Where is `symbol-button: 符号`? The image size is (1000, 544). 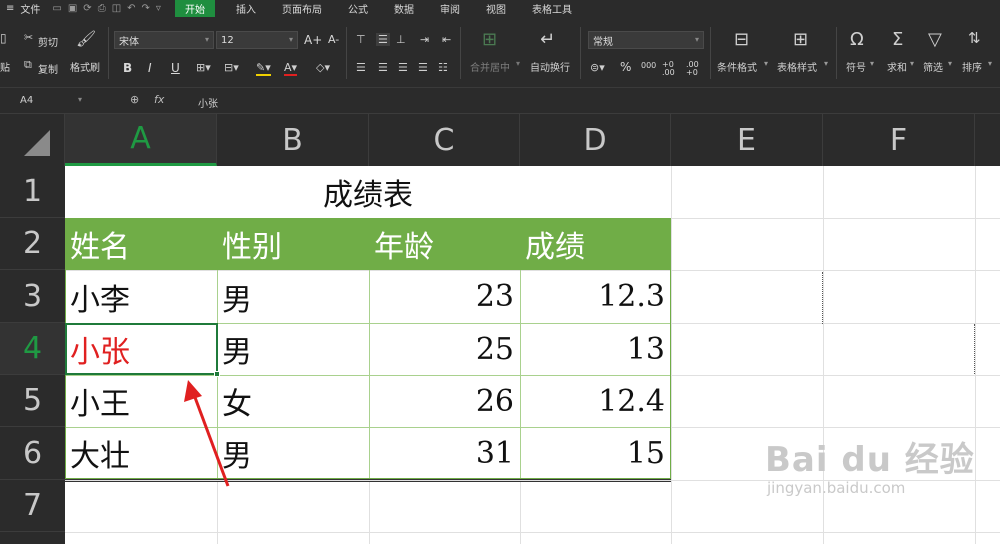
symbol-button: 符号 is located at coordinates (856, 66).